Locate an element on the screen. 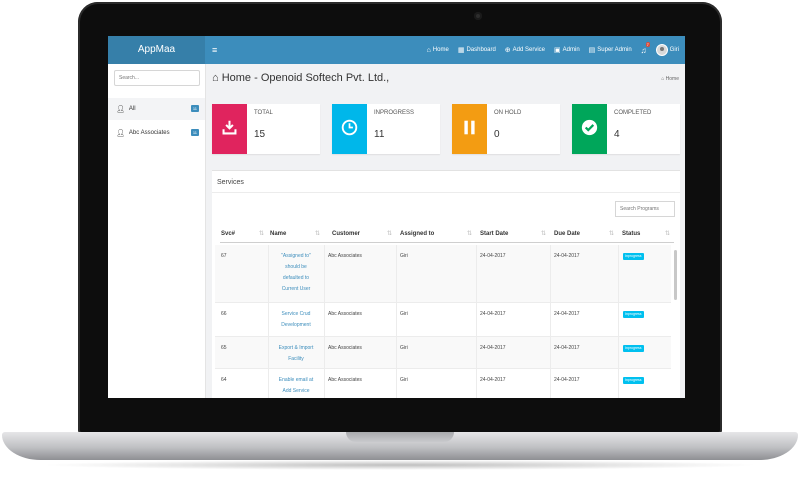 The image size is (800, 484). nav-home: ⌂ Home is located at coordinates (438, 50).